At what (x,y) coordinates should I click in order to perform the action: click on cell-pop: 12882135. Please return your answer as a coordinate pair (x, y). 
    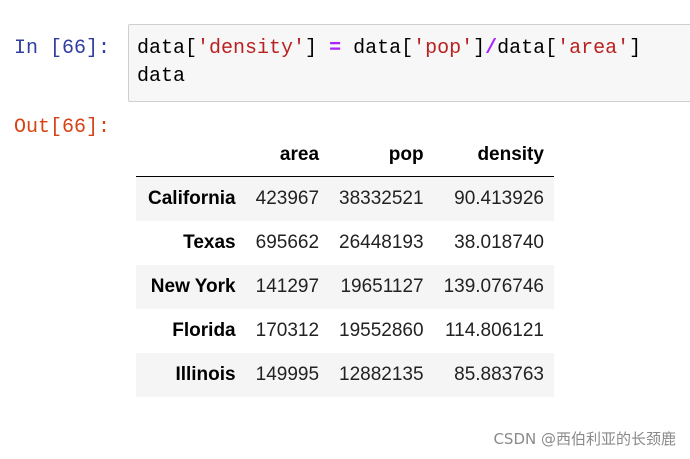
    Looking at the image, I should click on (381, 374).